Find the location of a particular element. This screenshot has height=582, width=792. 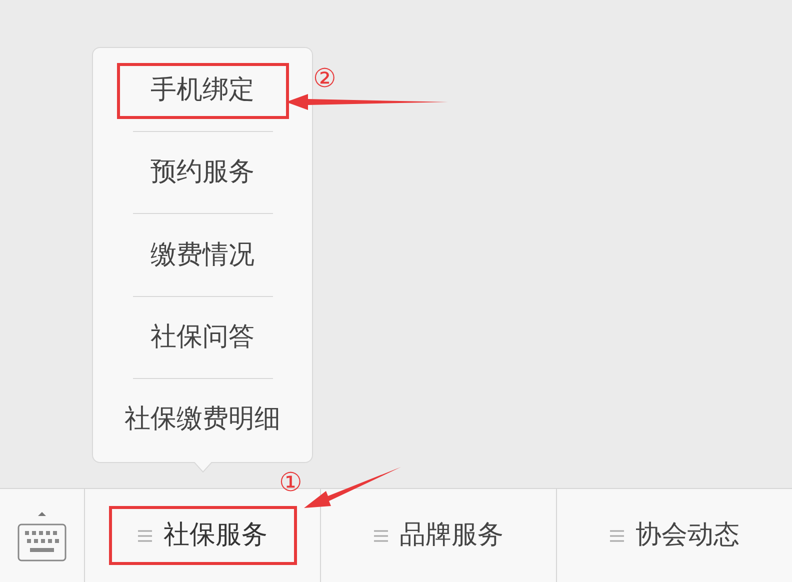

menu-tab: 品牌服务 is located at coordinates (438, 535).